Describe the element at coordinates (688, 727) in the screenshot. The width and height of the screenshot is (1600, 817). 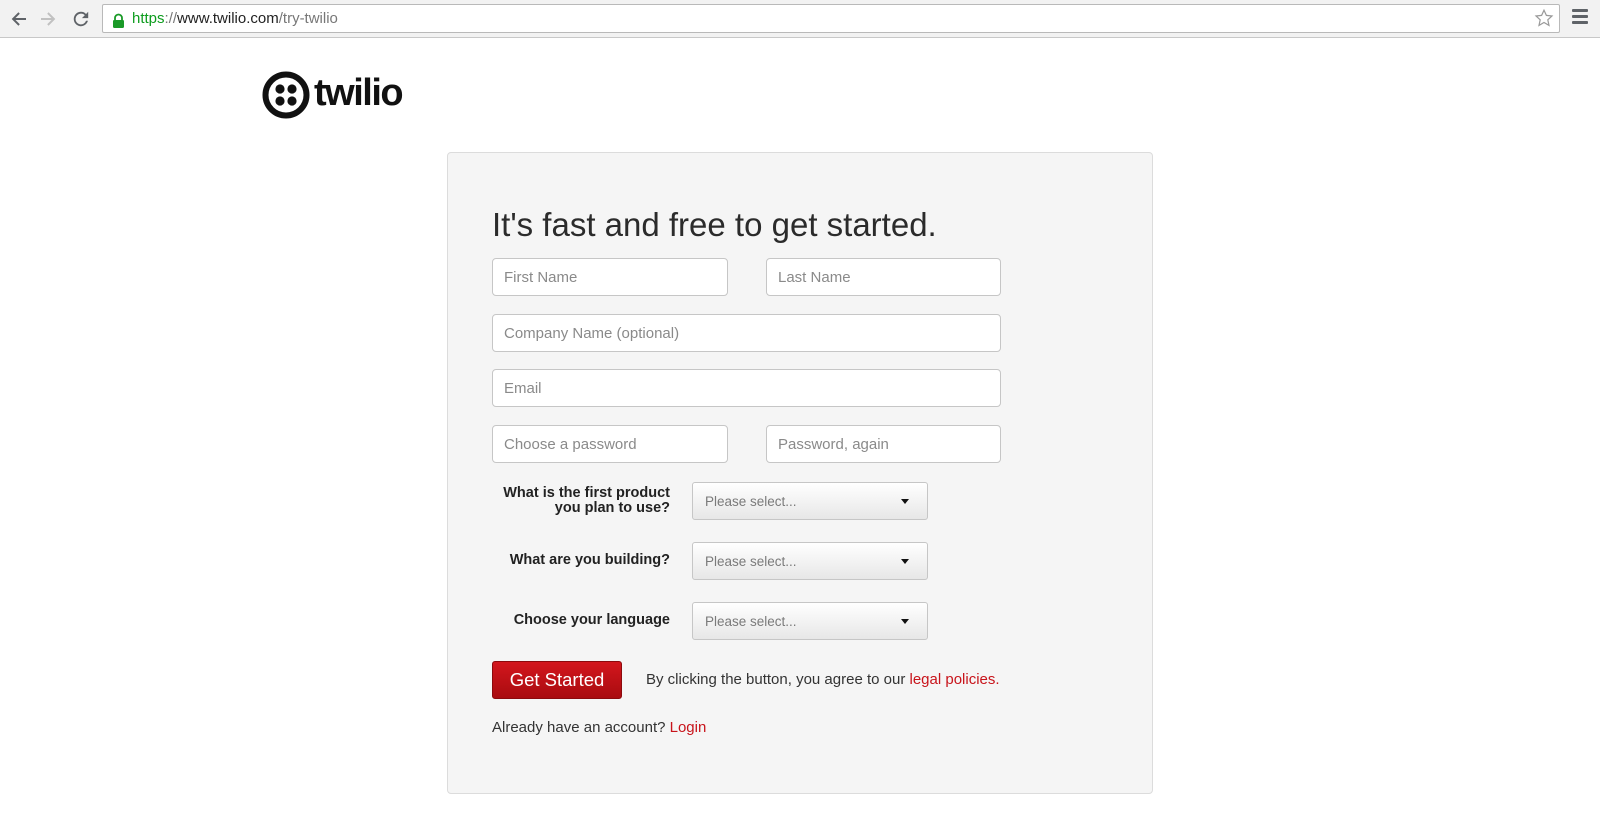
I see `login-link: Login` at that location.